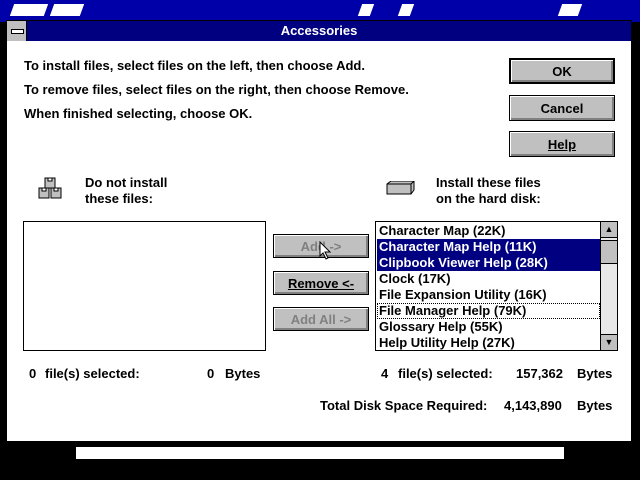 This screenshot has height=480, width=640. Describe the element at coordinates (325, 250) in the screenshot. I see `mouse-pointer-icon` at that location.